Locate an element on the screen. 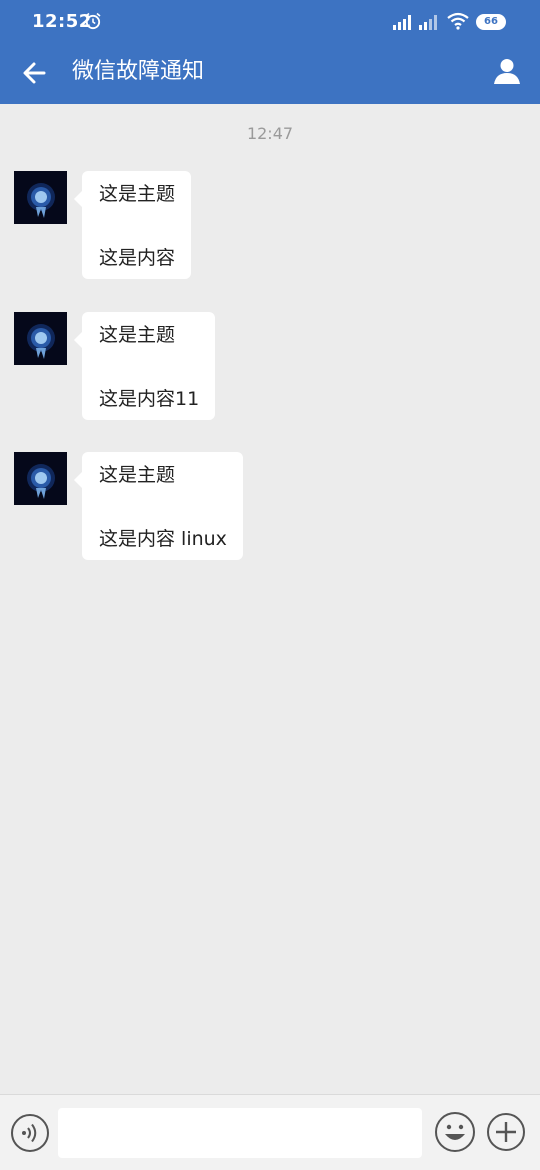  voice-button is located at coordinates (30, 1133).